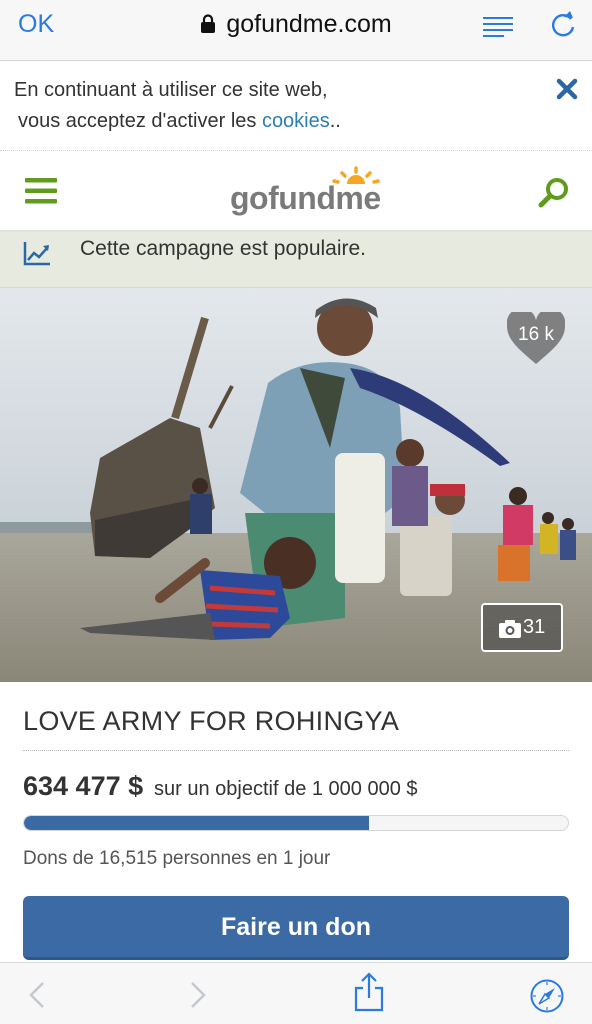  Describe the element at coordinates (286, 789) in the screenshot. I see `goal-text: sur un objectif de 1 000 000 $` at that location.